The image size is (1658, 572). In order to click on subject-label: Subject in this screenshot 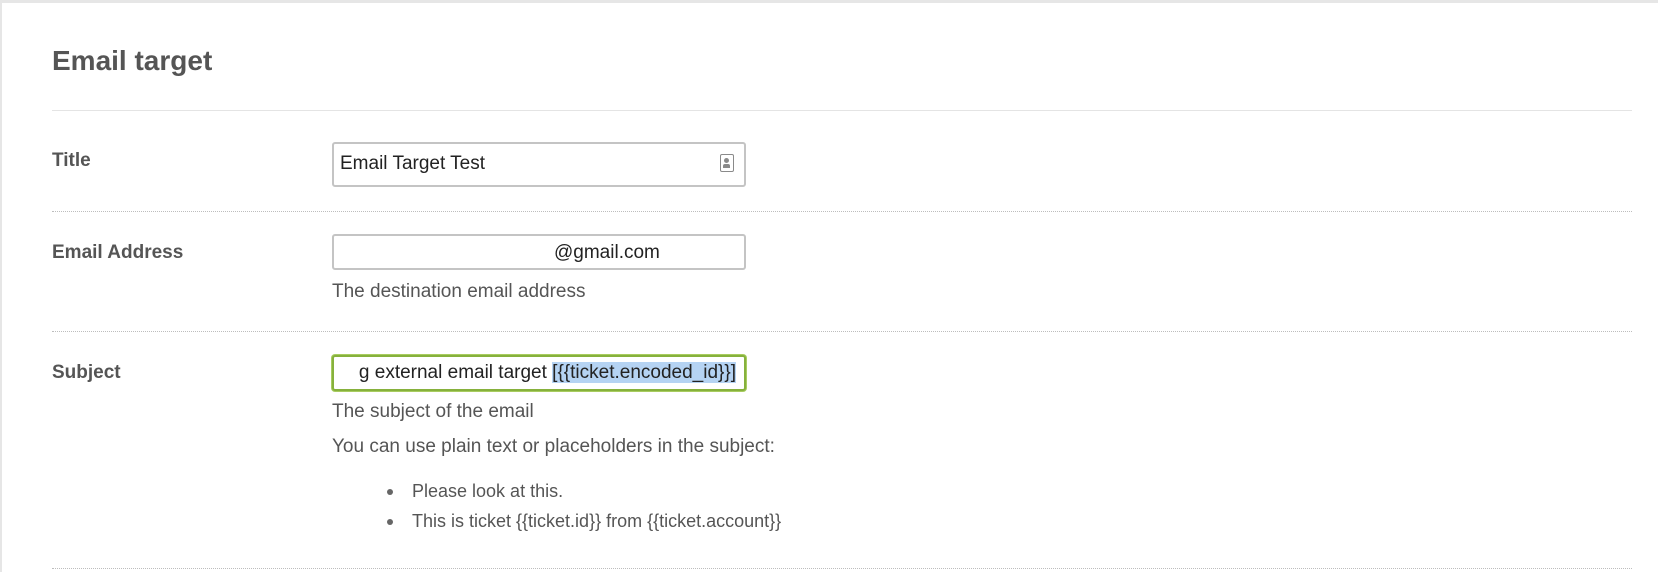, I will do `click(86, 372)`.